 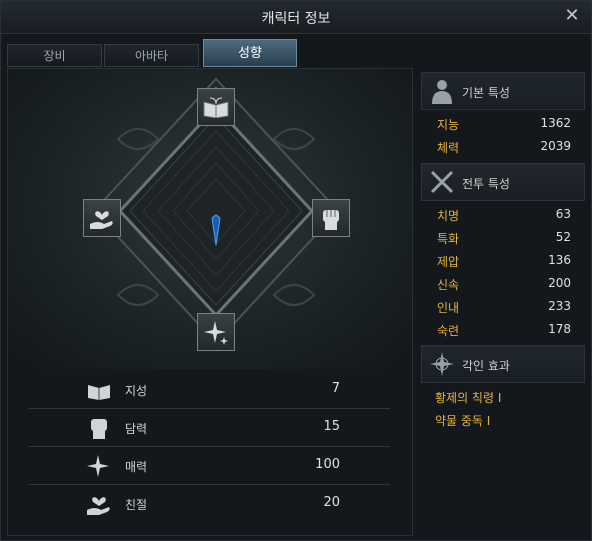 What do you see at coordinates (209, 390) in the screenshot?
I see `trait-row: 지성 7` at bounding box center [209, 390].